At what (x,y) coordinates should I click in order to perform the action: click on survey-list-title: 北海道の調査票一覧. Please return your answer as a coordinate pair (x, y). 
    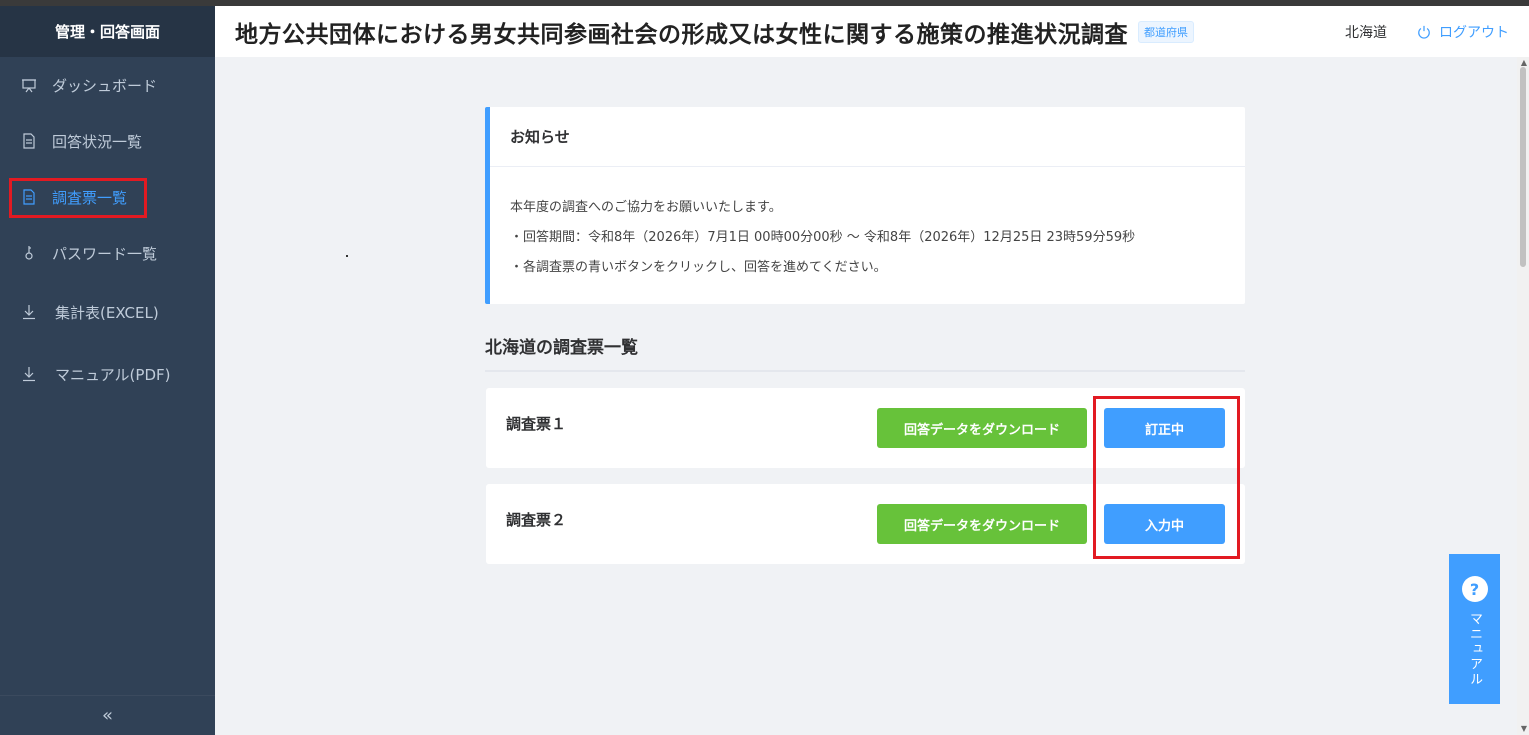
    Looking at the image, I should click on (865, 353).